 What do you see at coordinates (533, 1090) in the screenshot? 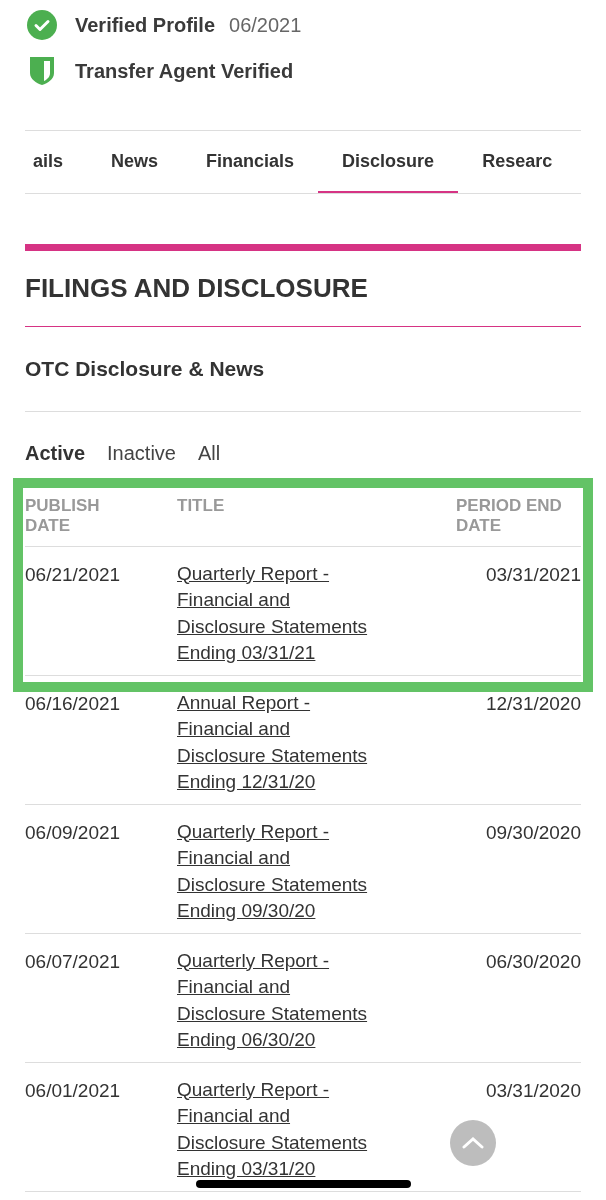
I see `table-cell-text: 03/31/2020` at bounding box center [533, 1090].